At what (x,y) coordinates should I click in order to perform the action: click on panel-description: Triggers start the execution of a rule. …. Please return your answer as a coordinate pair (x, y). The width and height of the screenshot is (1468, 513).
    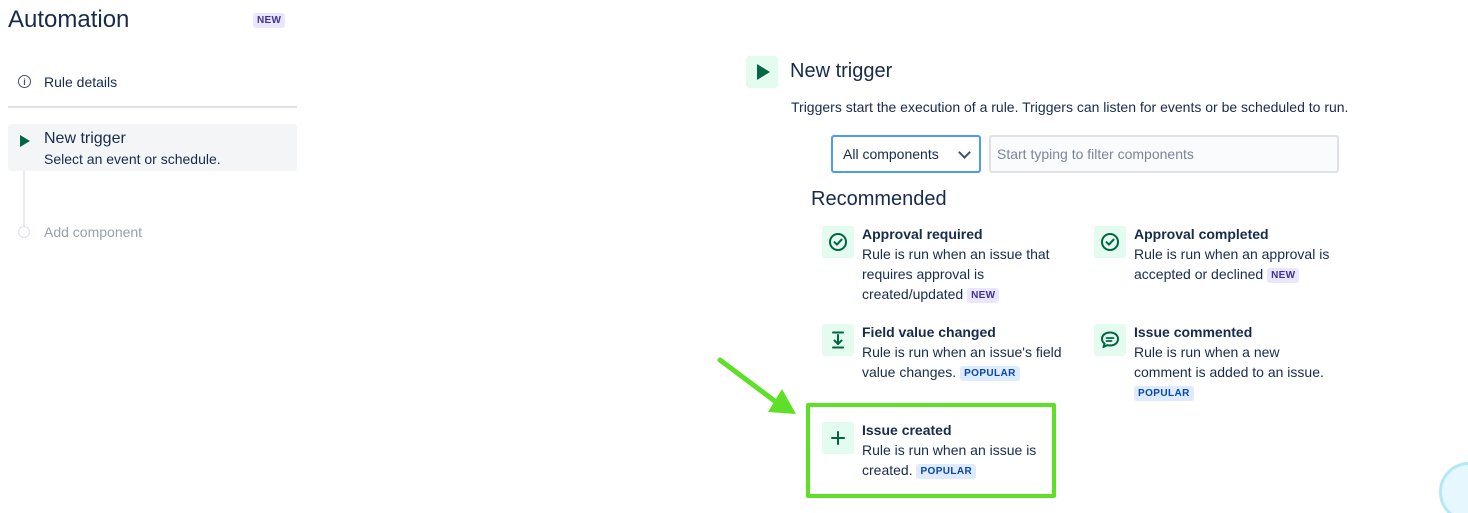
    Looking at the image, I should click on (1070, 107).